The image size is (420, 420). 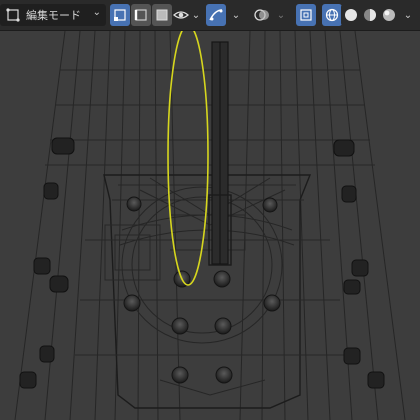 I want to click on shading-wireframe-button, so click(x=332, y=15).